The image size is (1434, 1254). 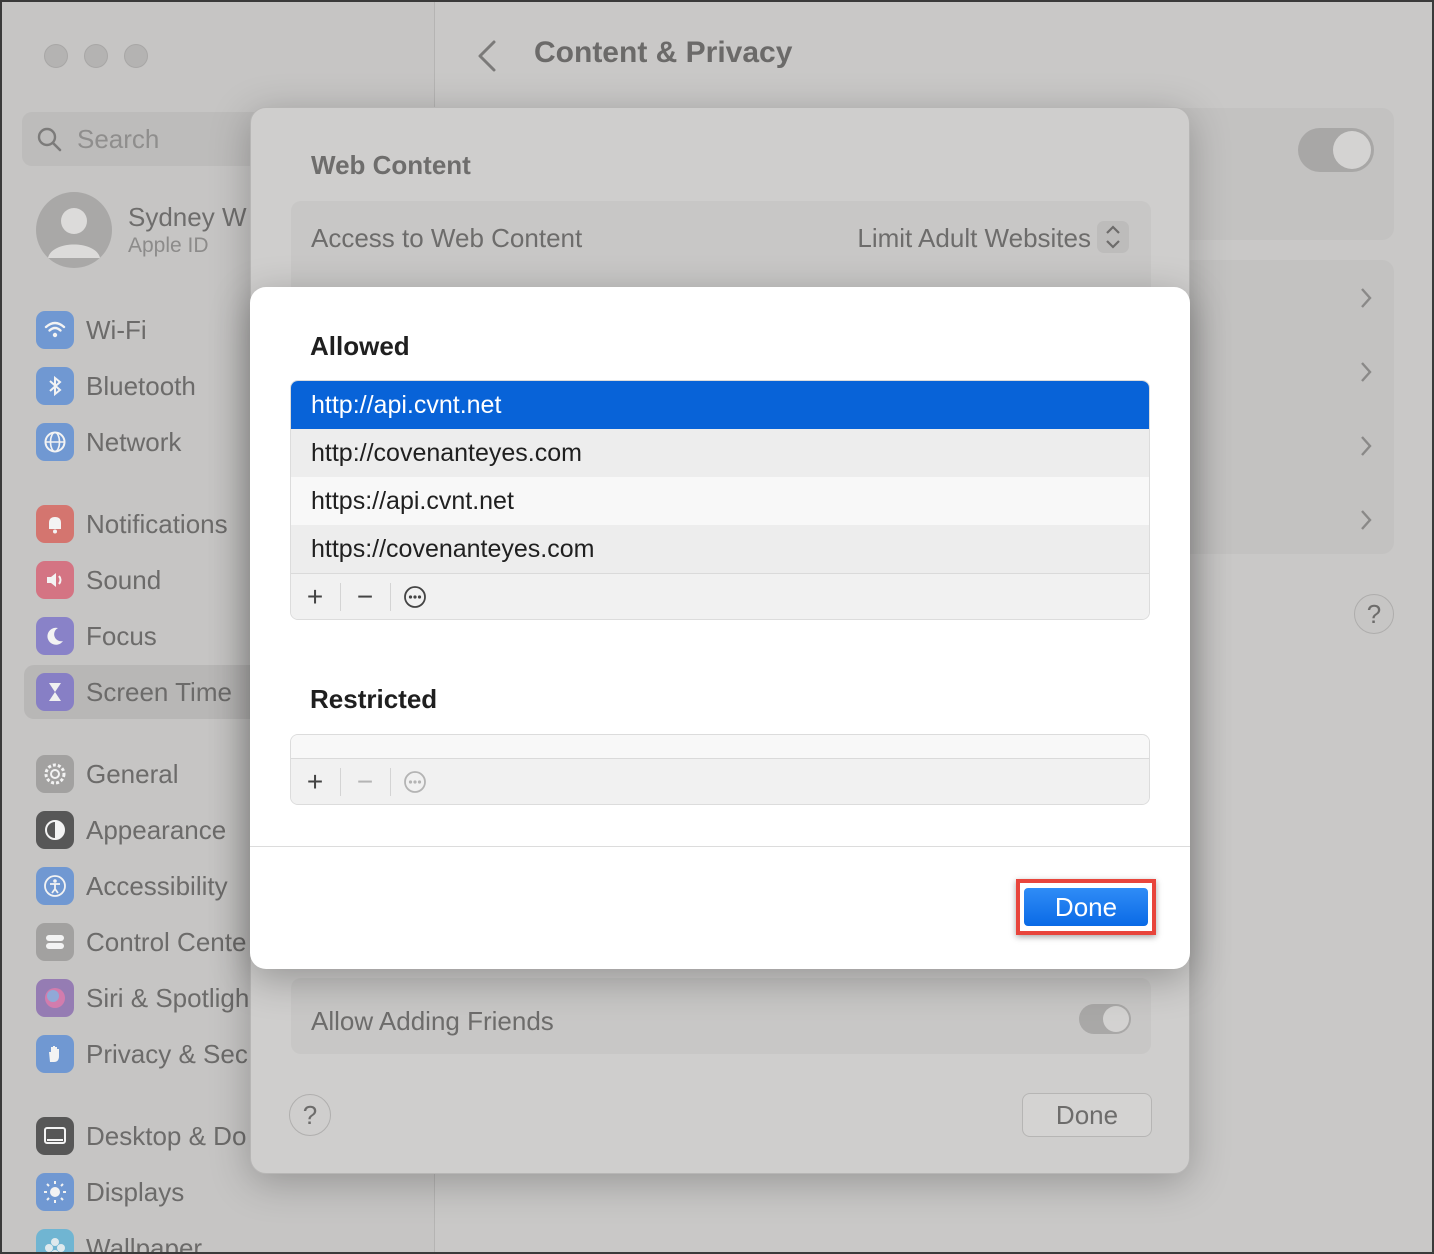 I want to click on sidebar-item-label: Network, so click(x=134, y=442).